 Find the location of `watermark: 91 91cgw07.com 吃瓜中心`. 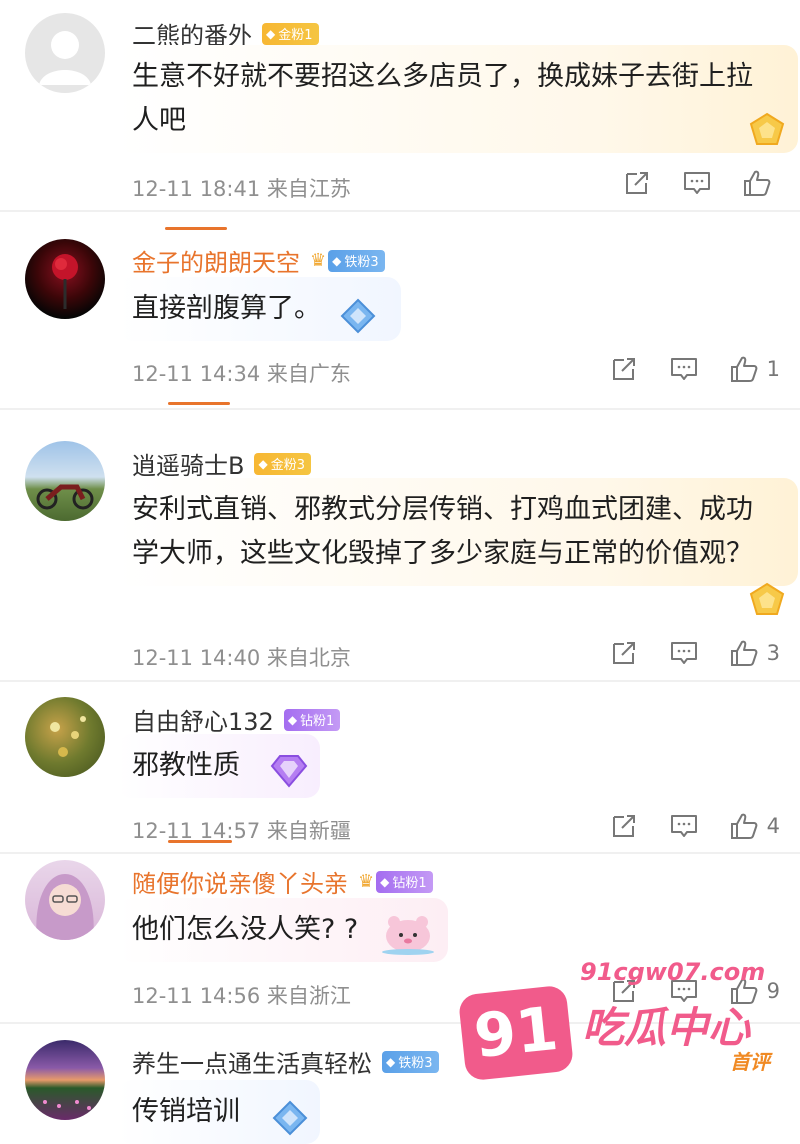

watermark: 91 91cgw07.com 吃瓜中心 is located at coordinates (611, 1023).